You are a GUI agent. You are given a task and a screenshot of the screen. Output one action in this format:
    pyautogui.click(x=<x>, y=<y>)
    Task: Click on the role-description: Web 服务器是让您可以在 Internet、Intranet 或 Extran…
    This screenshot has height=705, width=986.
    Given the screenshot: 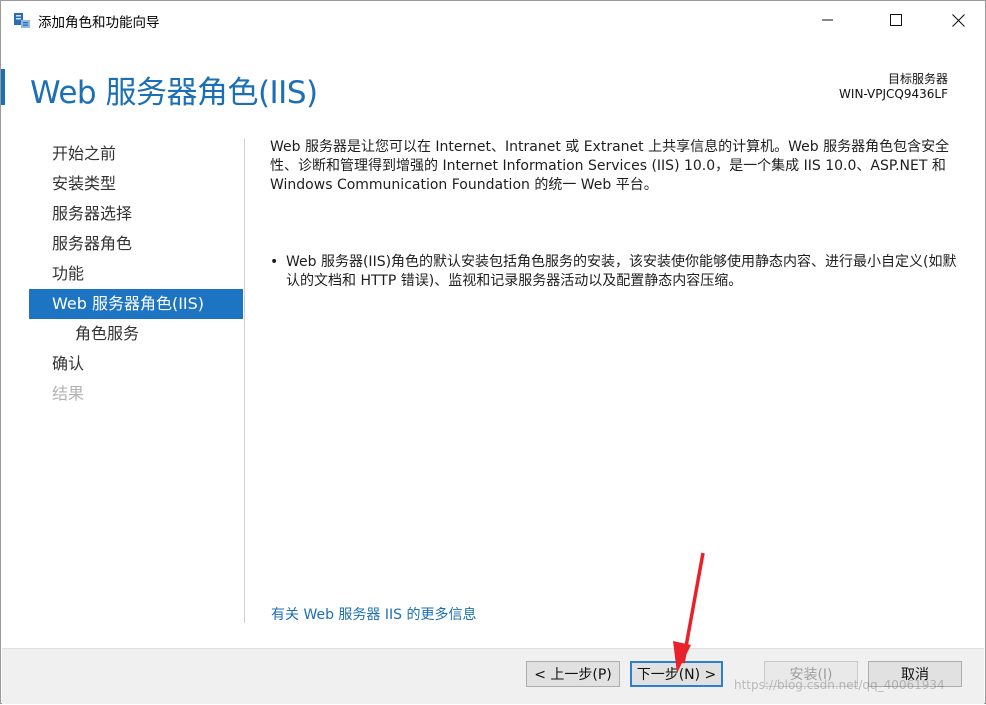 What is the action you would take?
    pyautogui.click(x=610, y=166)
    